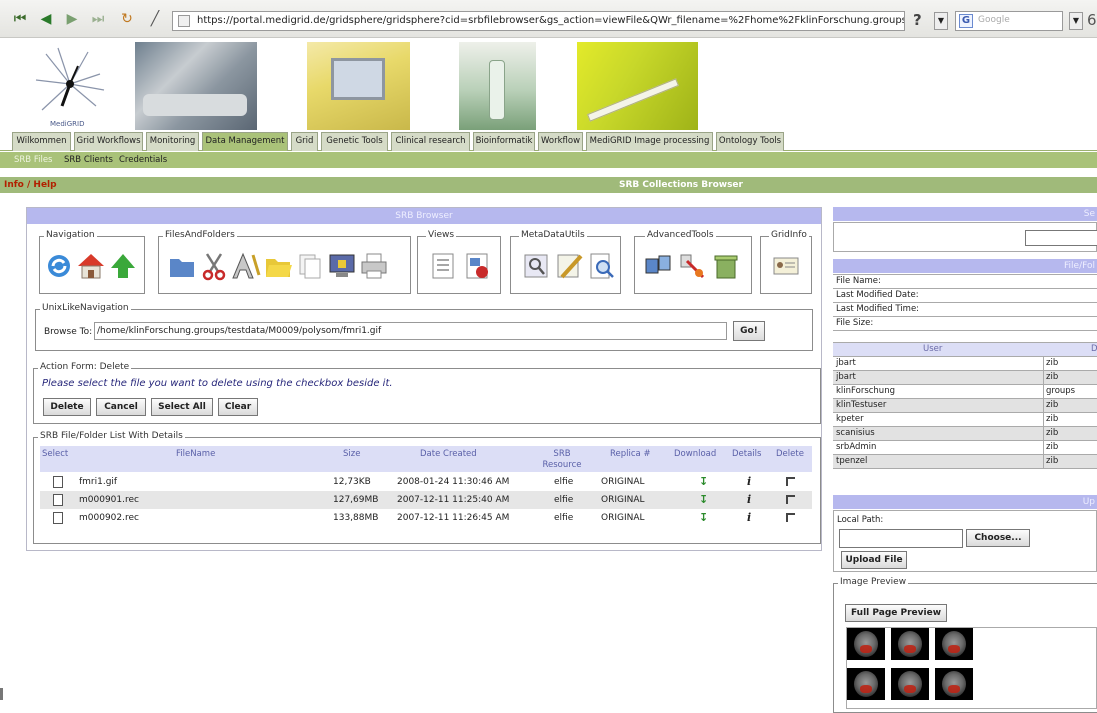 Image resolution: width=1097 pixels, height=713 pixels. Describe the element at coordinates (860, 520) in the screenshot. I see `local-path-label: Local Path:` at that location.